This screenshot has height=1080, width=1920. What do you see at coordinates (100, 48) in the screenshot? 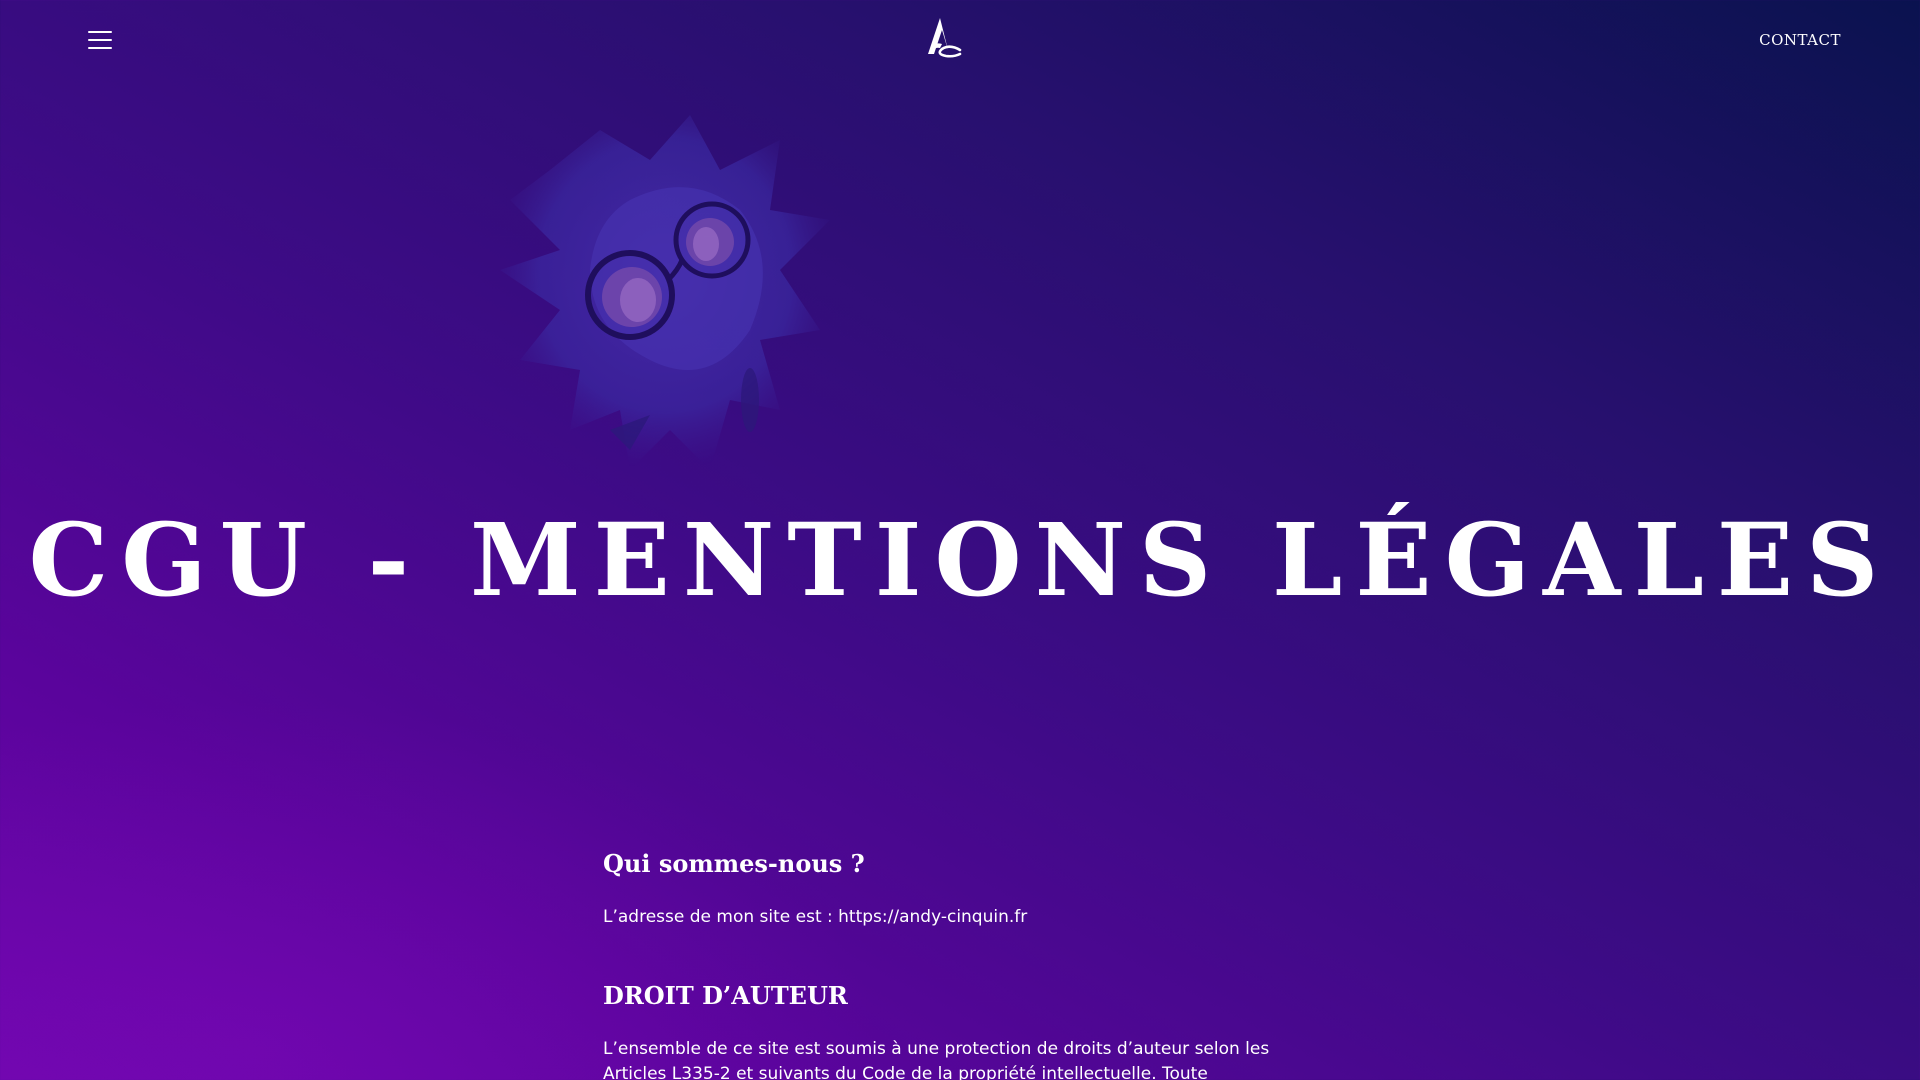
I see `menu-bar-bottom` at bounding box center [100, 48].